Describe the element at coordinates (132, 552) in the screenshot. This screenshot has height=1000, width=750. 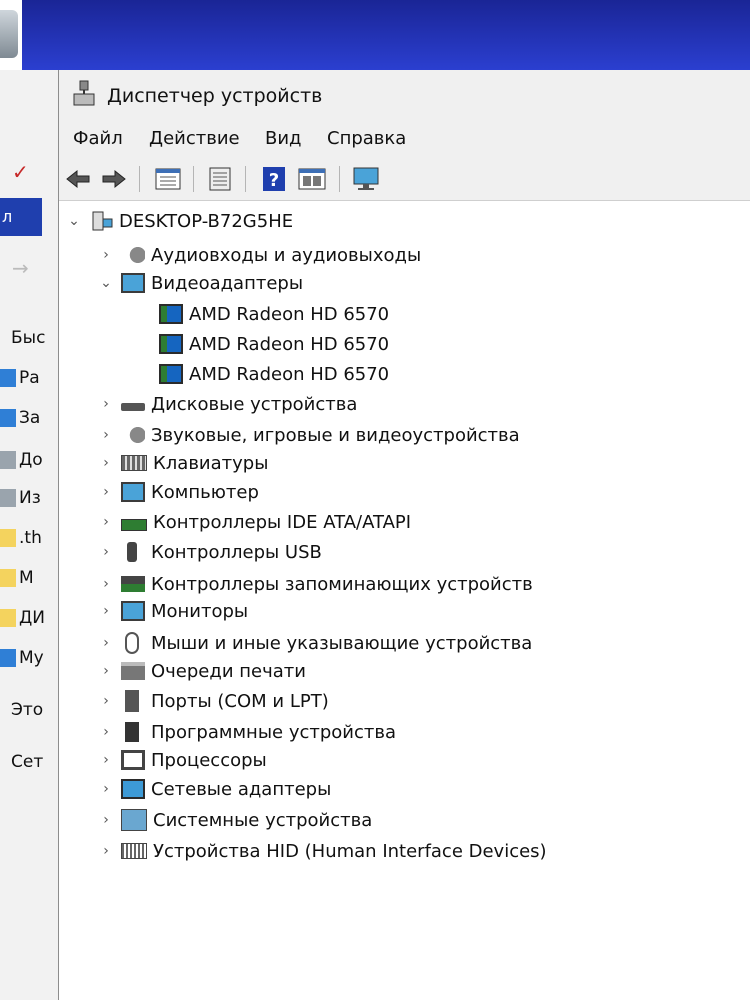
I see `usb-icon` at that location.